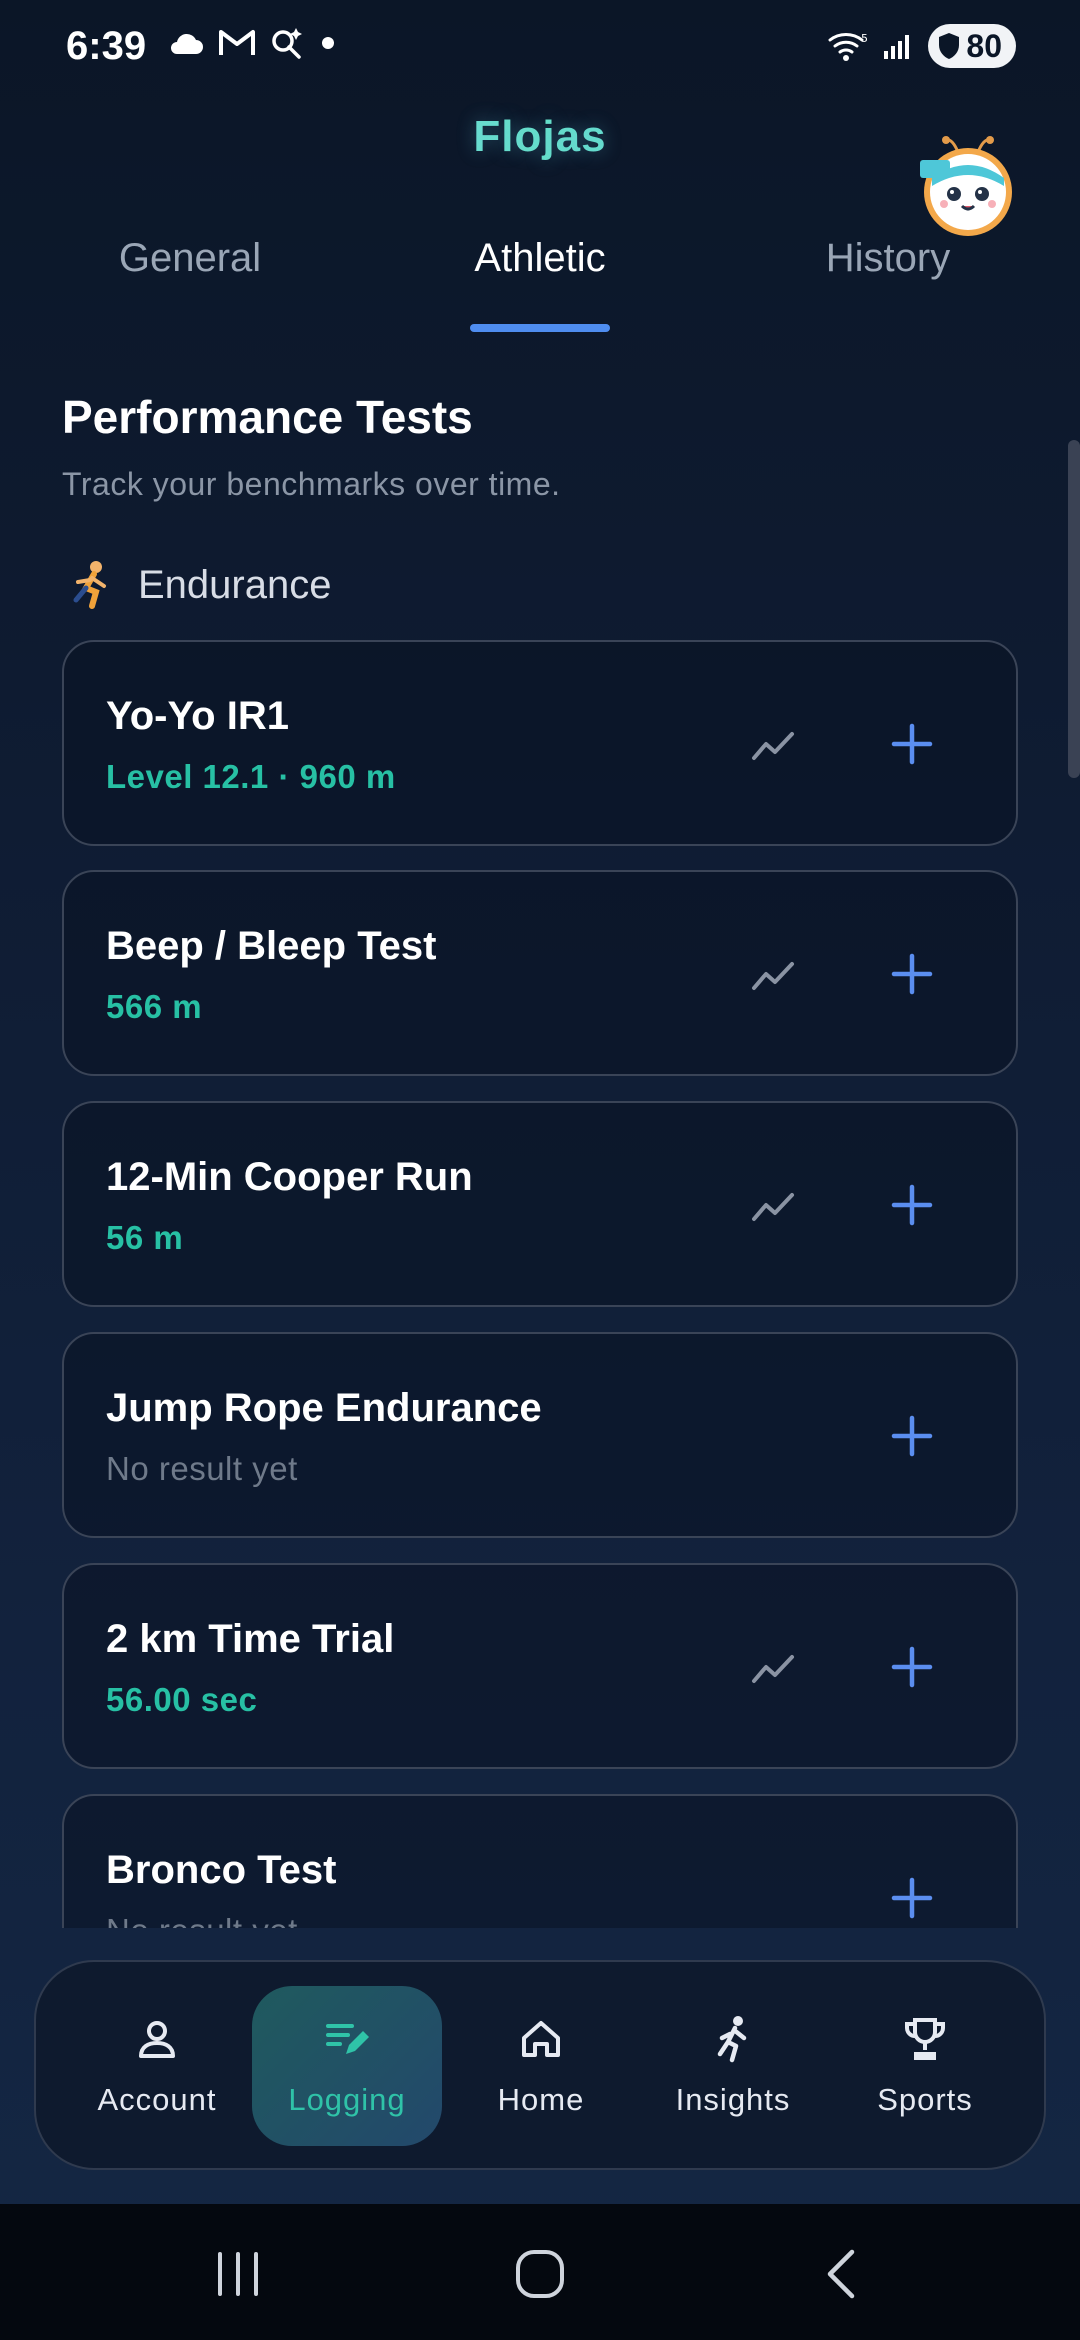 Image resolution: width=1080 pixels, height=2340 pixels. I want to click on tab-history: History, so click(888, 258).